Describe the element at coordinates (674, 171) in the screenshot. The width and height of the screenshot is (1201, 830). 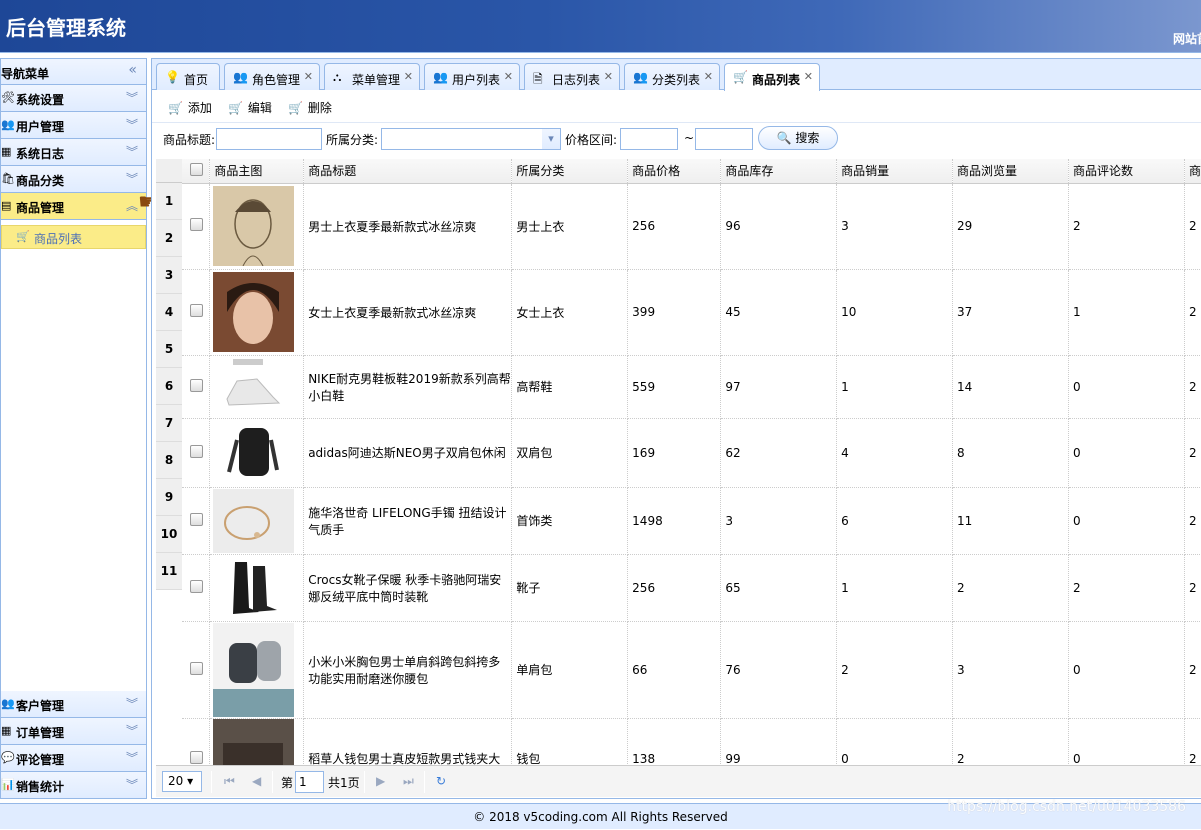
I see `column-header: 商品价格` at that location.